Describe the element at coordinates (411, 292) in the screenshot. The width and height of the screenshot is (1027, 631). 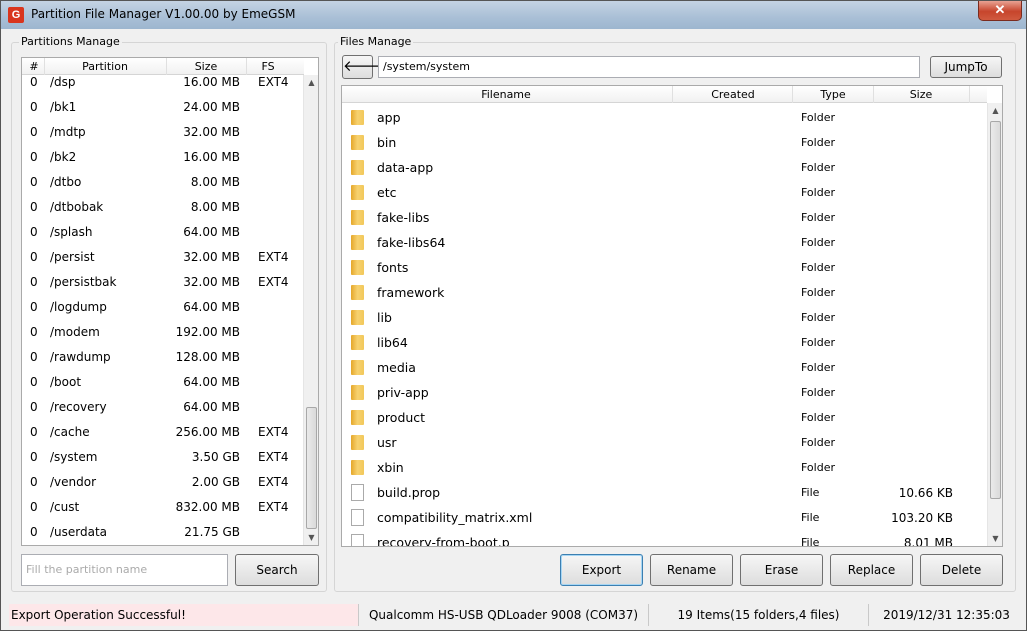
I see `file-name: framework` at that location.